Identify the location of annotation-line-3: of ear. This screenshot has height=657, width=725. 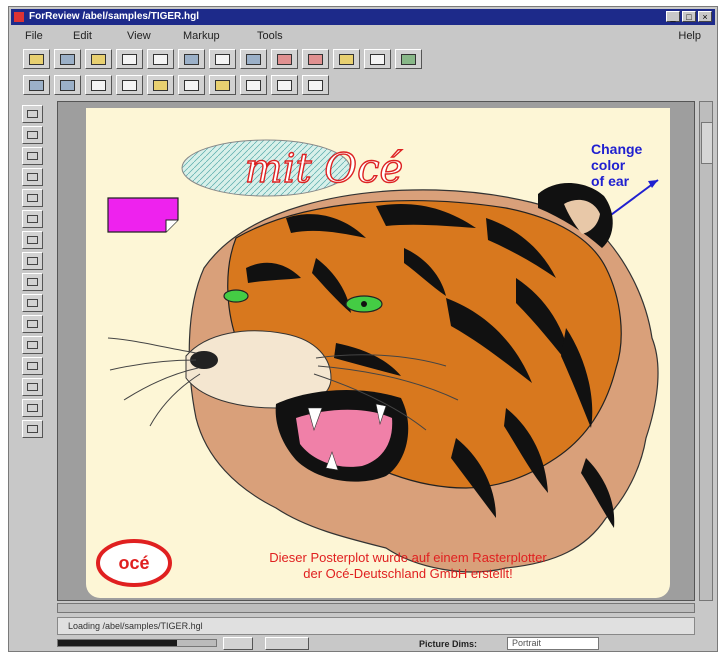
(610, 181).